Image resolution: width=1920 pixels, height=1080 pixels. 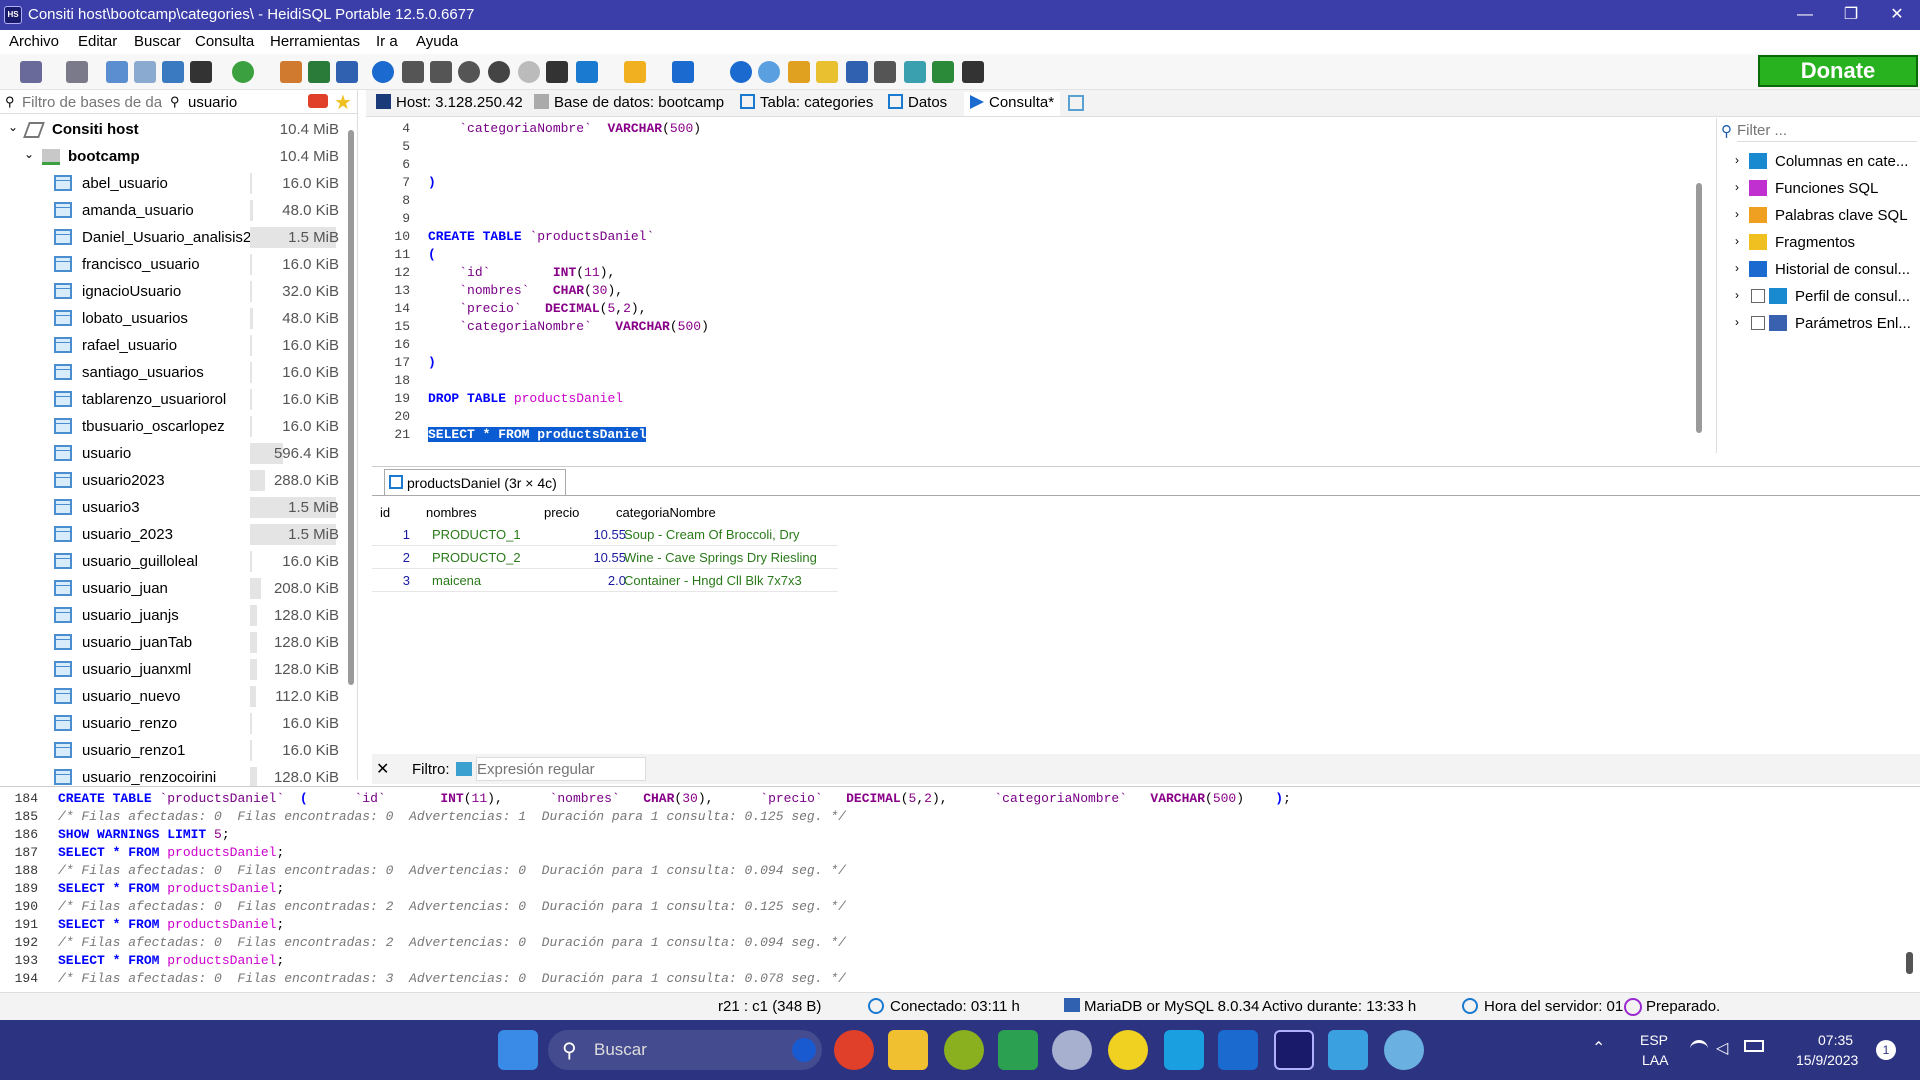 What do you see at coordinates (541, 236) in the screenshot?
I see `editor-code-line: CREATE TABLE `productsDaniel`` at bounding box center [541, 236].